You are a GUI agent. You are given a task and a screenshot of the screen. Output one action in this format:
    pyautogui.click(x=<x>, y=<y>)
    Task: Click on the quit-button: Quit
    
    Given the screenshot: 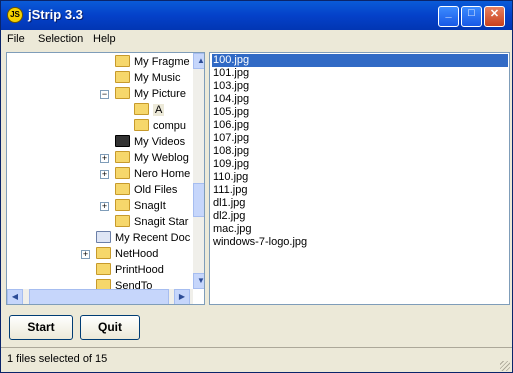 What is the action you would take?
    pyautogui.click(x=110, y=327)
    